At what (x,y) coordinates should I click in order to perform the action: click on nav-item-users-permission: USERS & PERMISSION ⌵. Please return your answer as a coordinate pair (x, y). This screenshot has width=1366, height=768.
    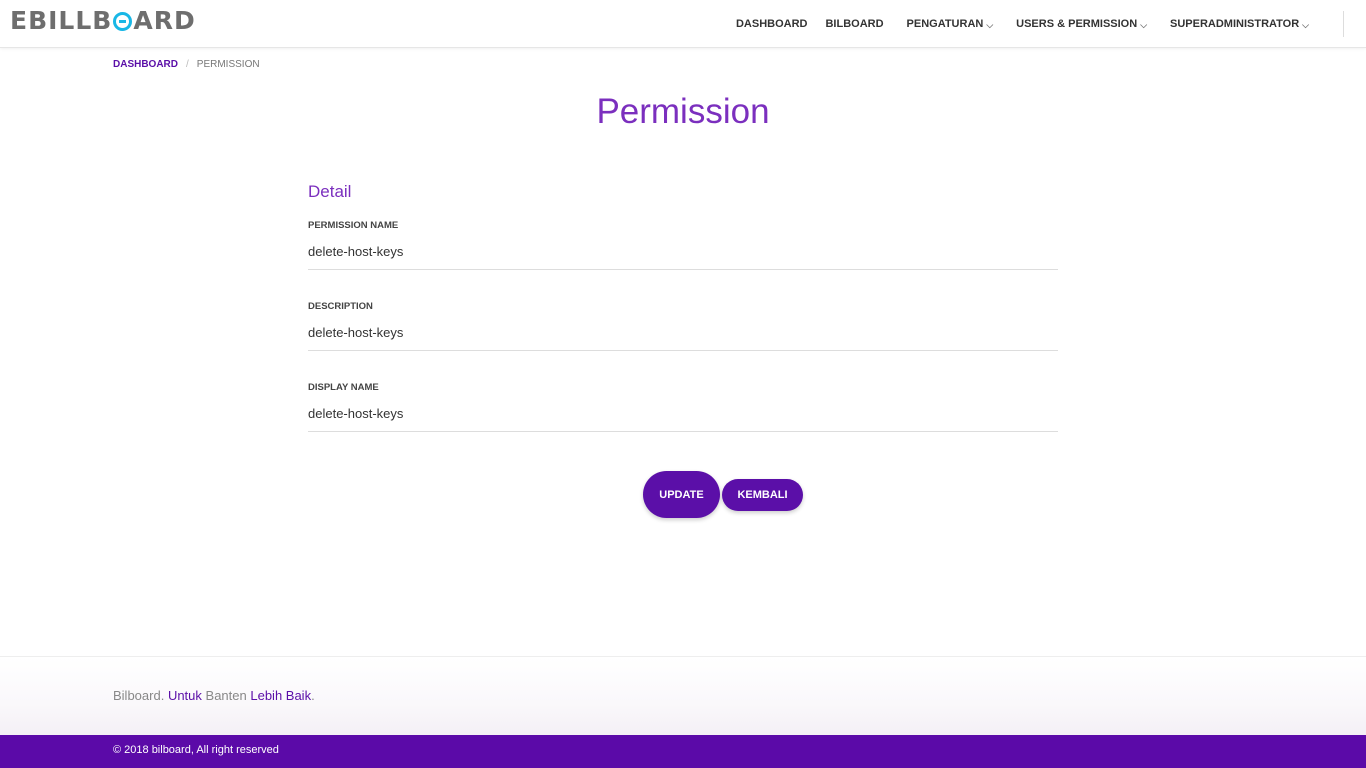
    Looking at the image, I should click on (1081, 24).